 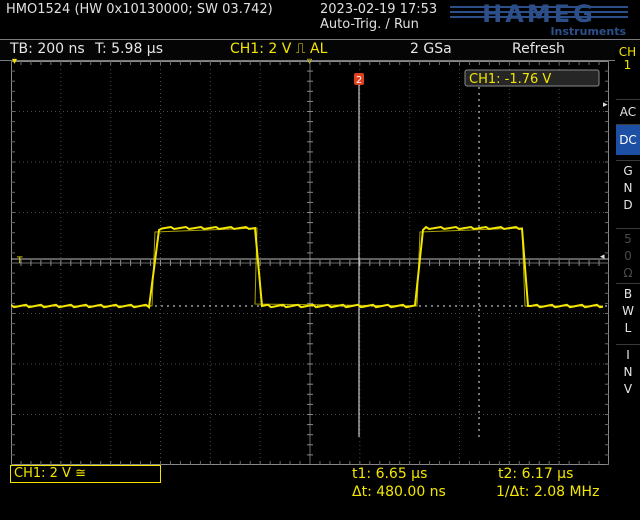 I want to click on termination-50-button: 50Ω, so click(x=628, y=254).